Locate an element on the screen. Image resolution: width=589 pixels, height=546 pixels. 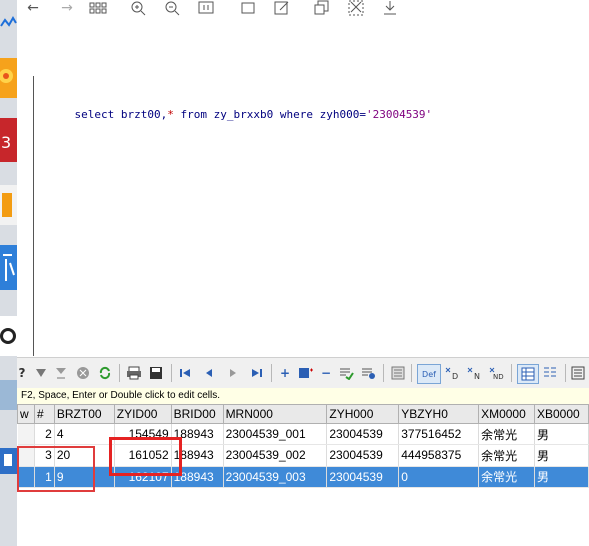
app-icon-amber is located at coordinates (8, 205).